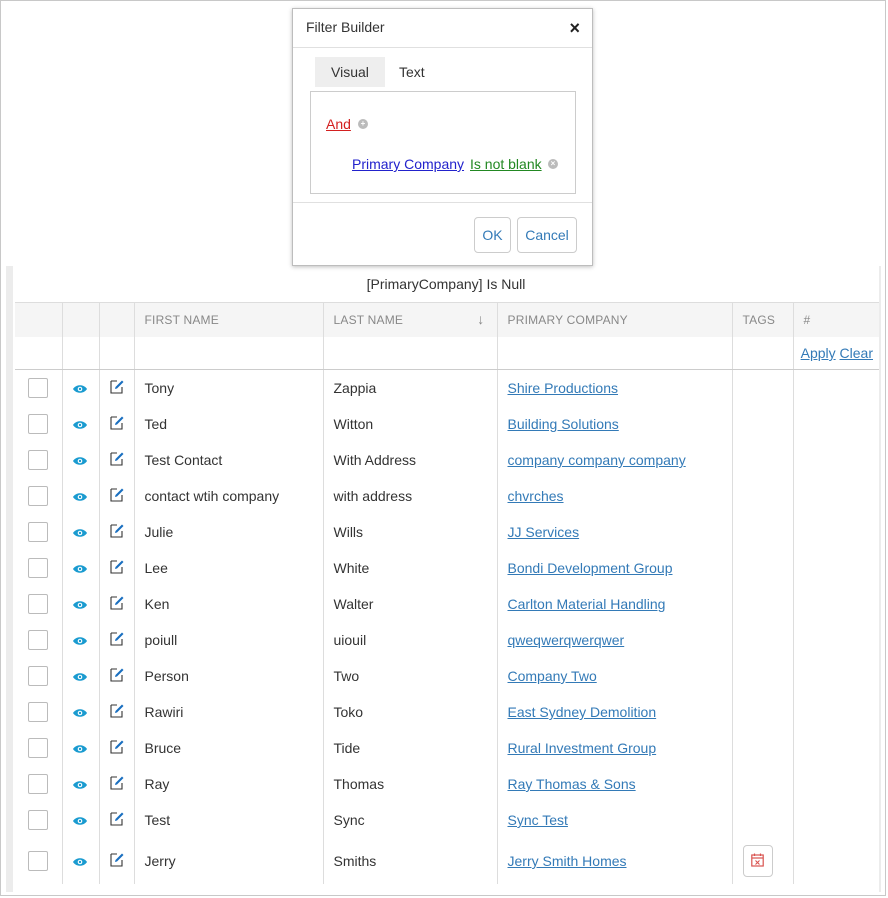  What do you see at coordinates (567, 861) in the screenshot?
I see `company-link: Jerry Smith Homes` at bounding box center [567, 861].